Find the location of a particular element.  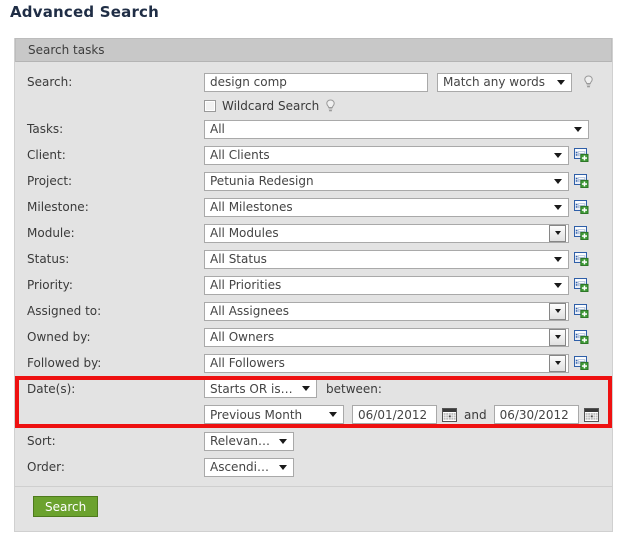

dates-label: Date(s): is located at coordinates (51, 388).